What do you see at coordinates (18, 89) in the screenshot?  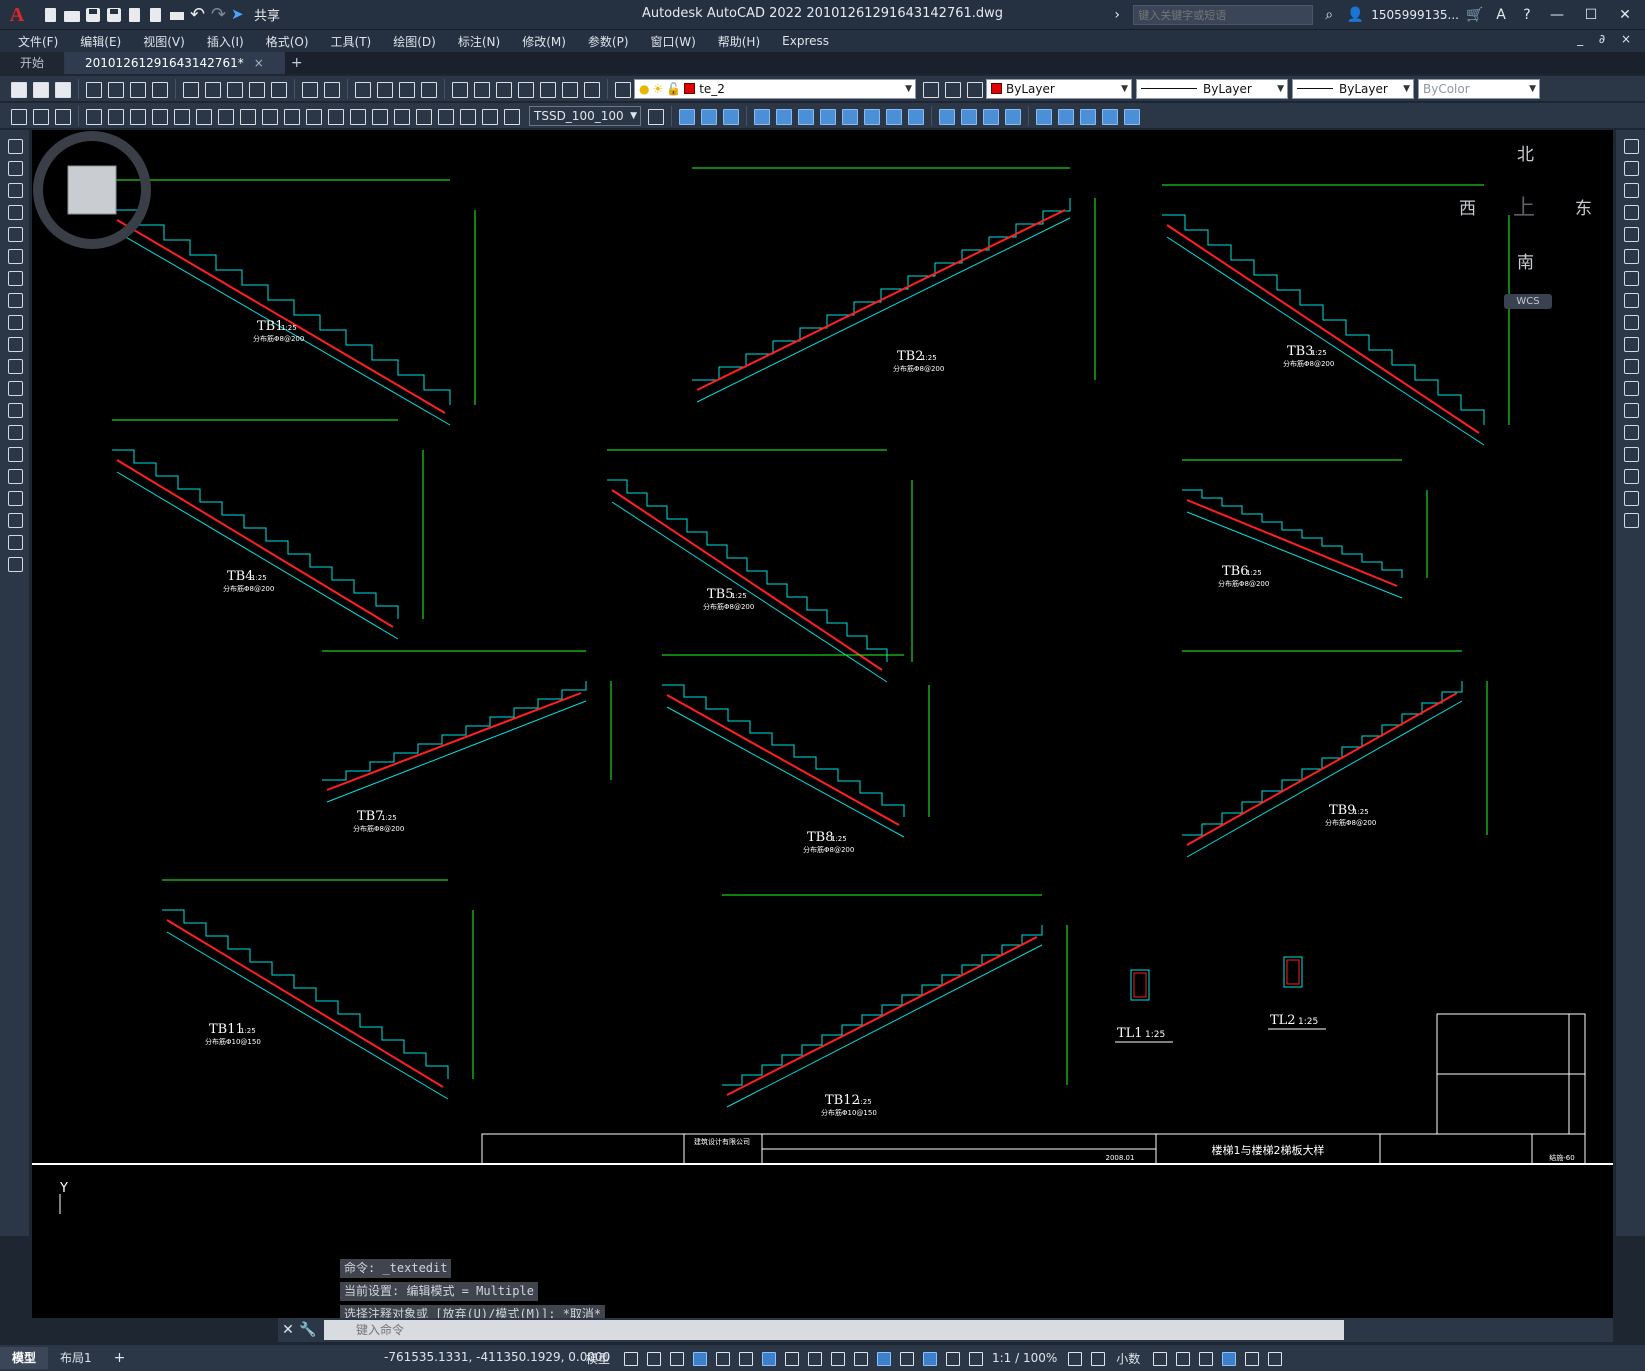 I see `qnew-icon` at bounding box center [18, 89].